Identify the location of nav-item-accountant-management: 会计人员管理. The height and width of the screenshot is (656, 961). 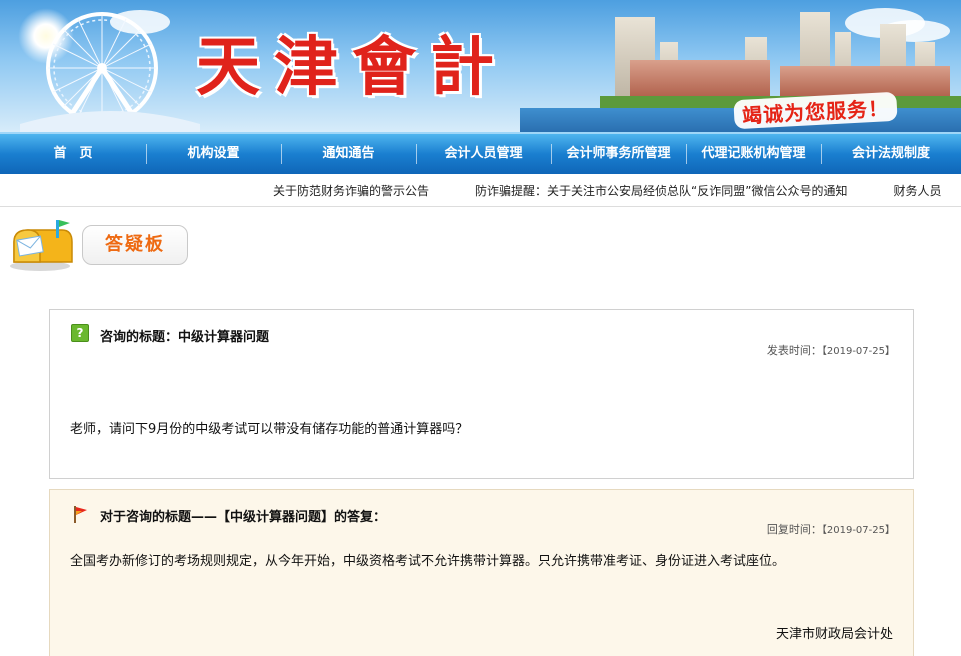
(483, 154).